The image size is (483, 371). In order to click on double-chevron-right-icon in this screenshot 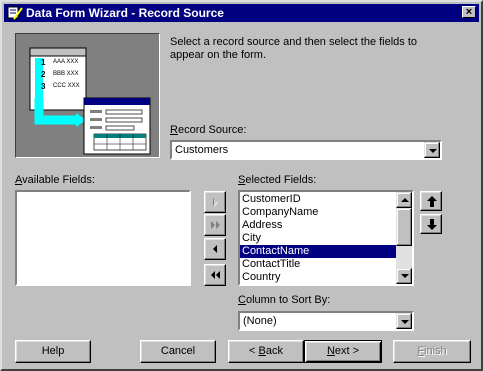, I will do `click(215, 225)`.